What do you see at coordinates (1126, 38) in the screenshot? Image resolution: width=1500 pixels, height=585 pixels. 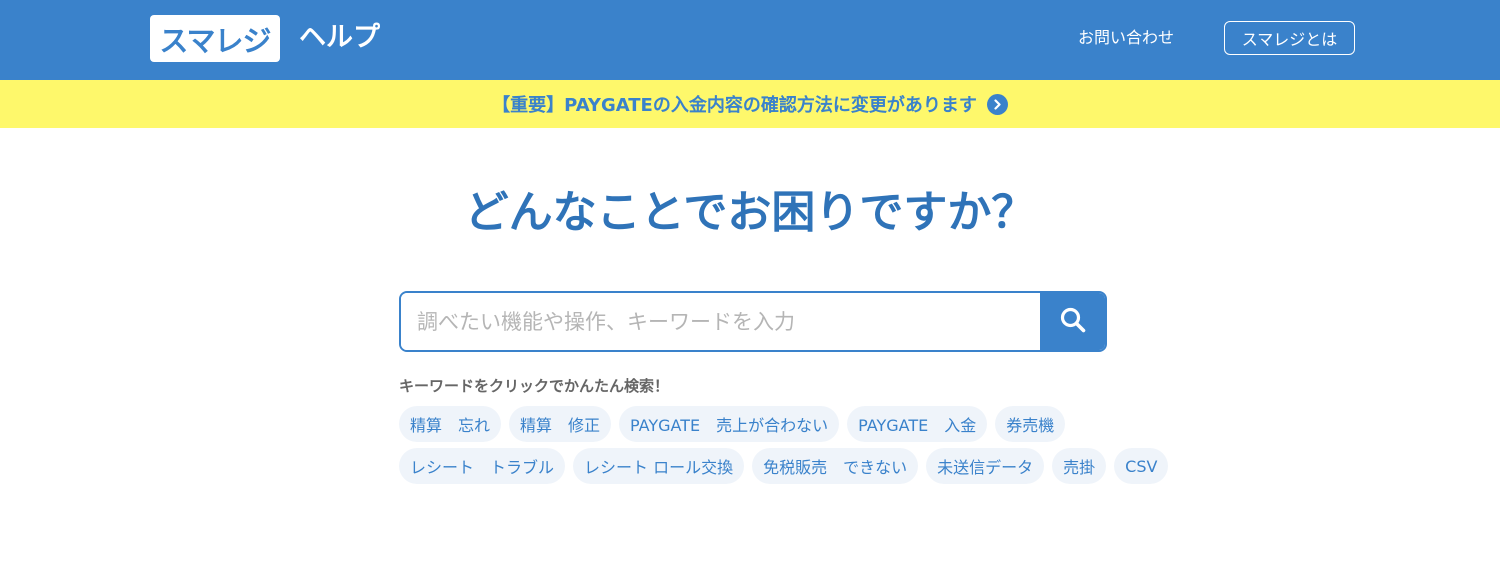 I see `contact-link: お問い合わせ` at bounding box center [1126, 38].